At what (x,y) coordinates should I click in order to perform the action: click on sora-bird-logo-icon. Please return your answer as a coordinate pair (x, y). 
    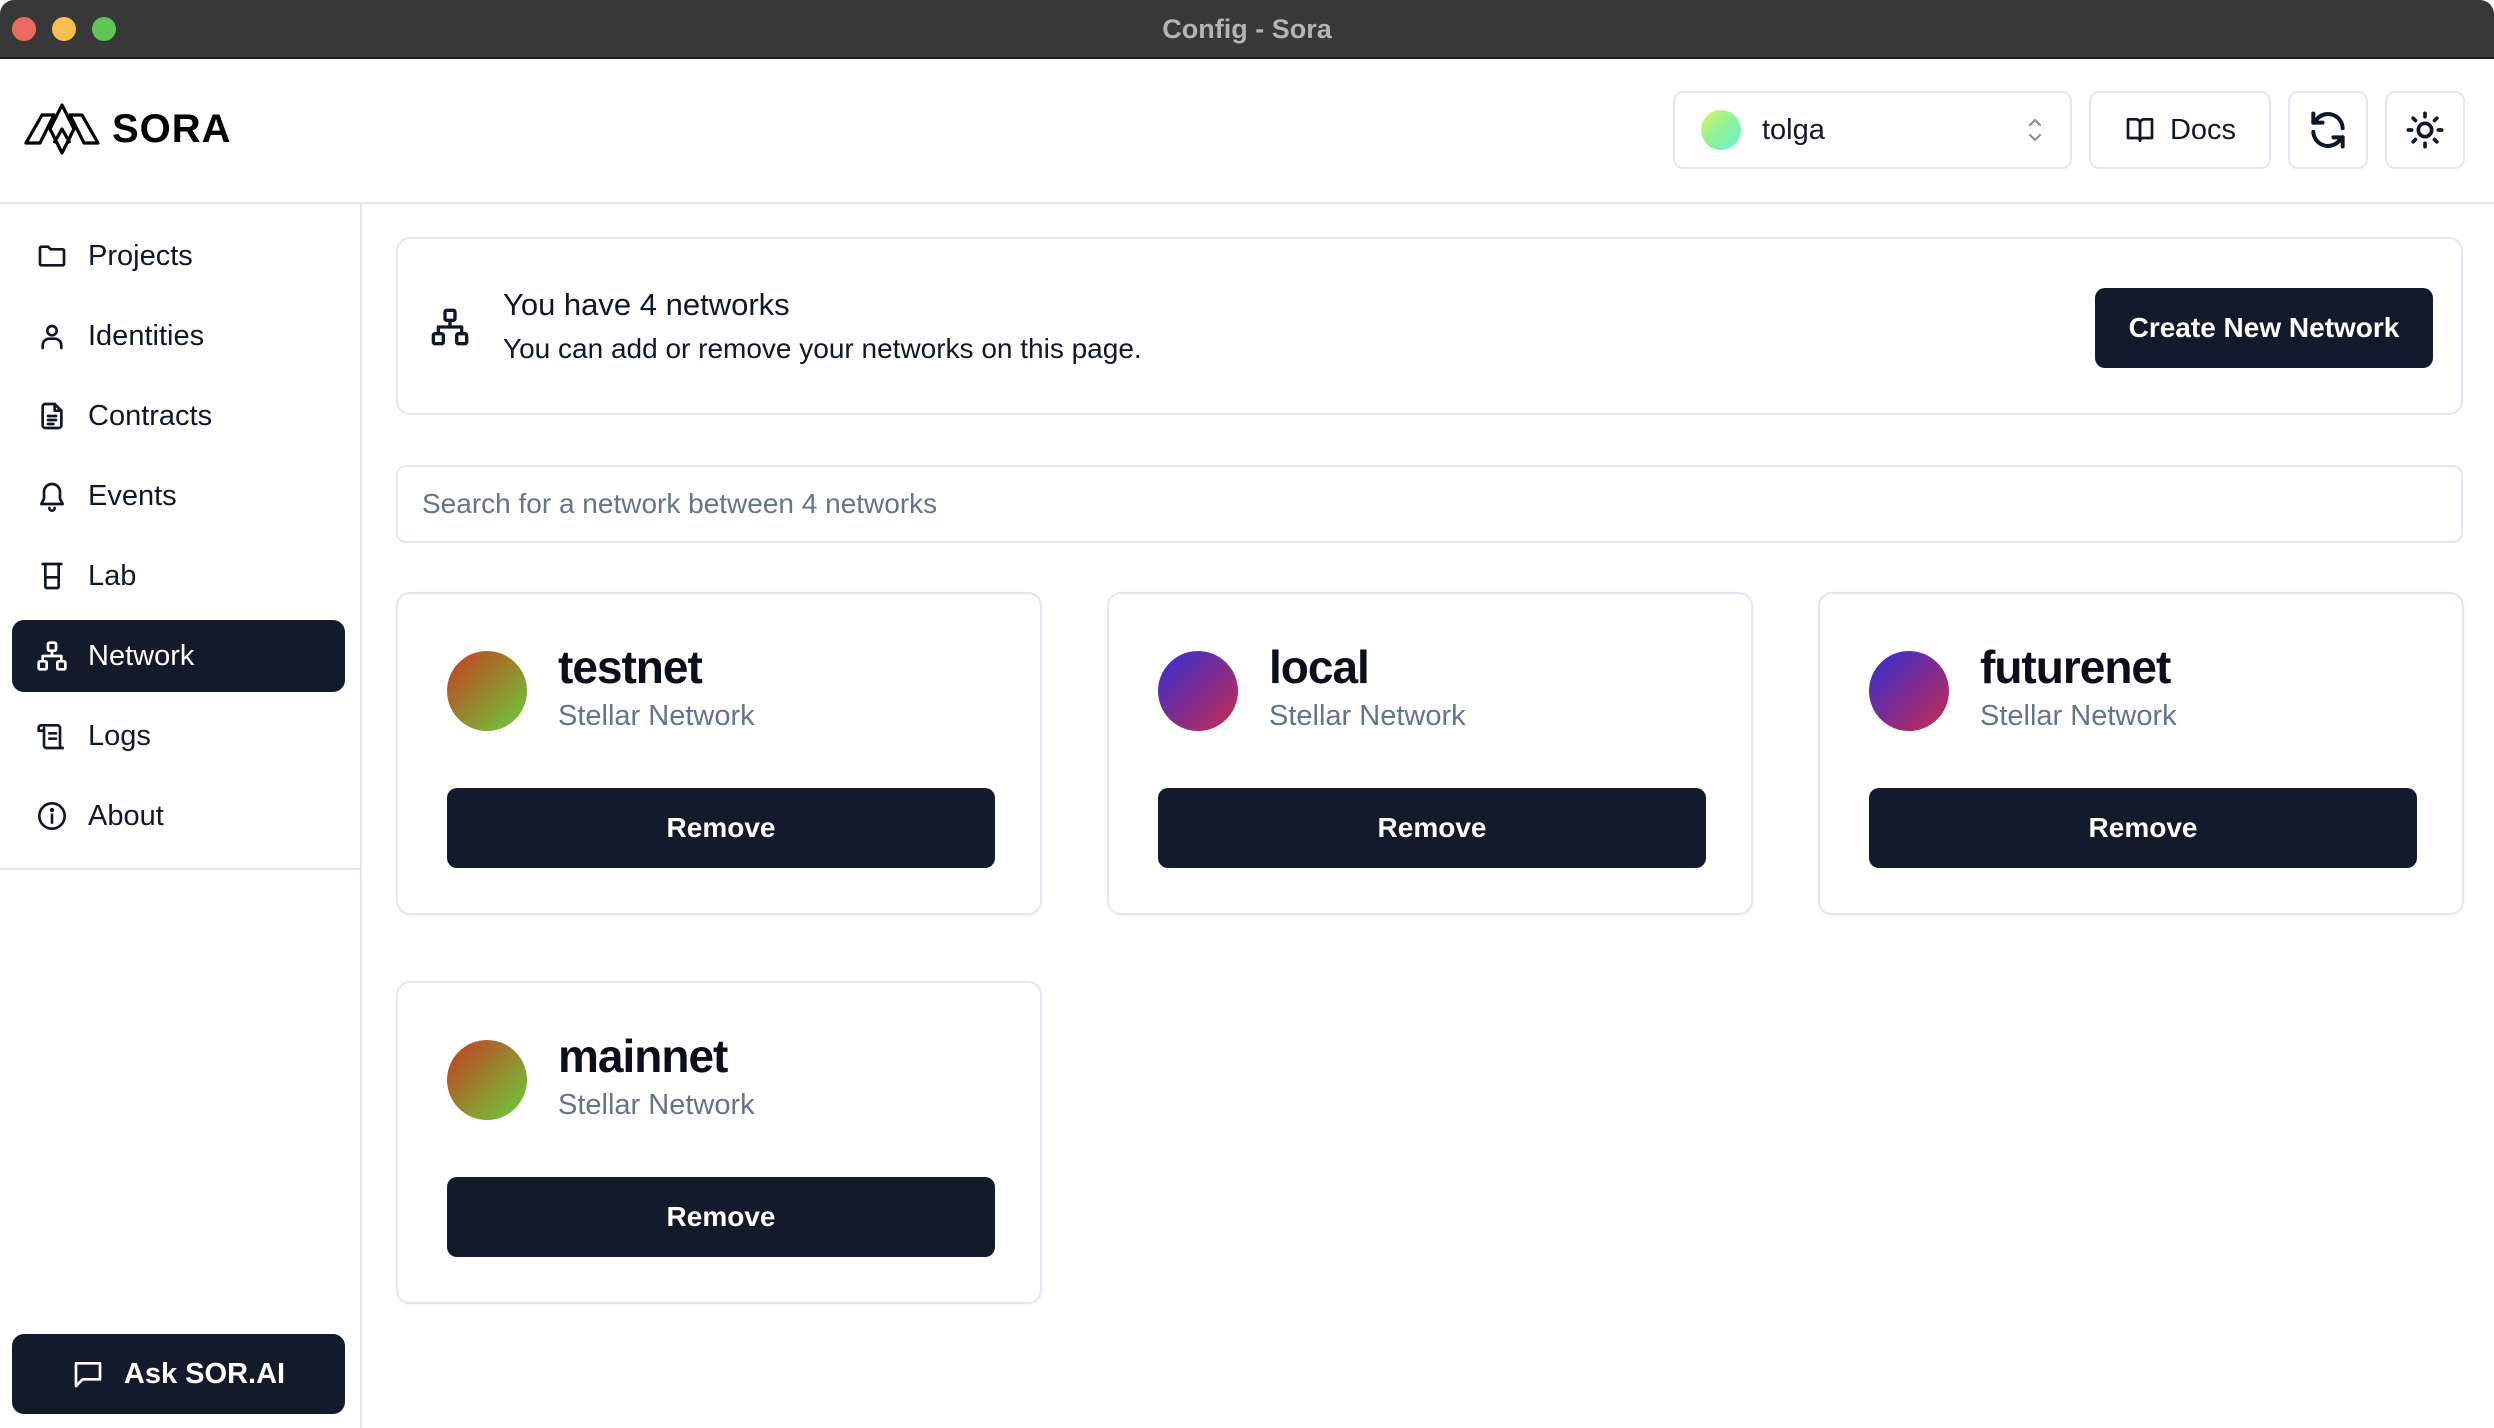
    Looking at the image, I should click on (62, 129).